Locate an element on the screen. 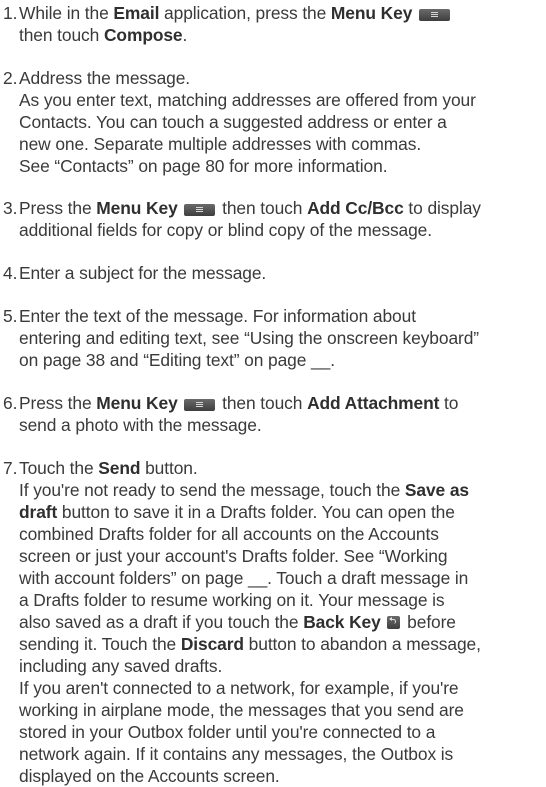 The height and width of the screenshot is (787, 546). step-number: 7. is located at coordinates (10, 468).